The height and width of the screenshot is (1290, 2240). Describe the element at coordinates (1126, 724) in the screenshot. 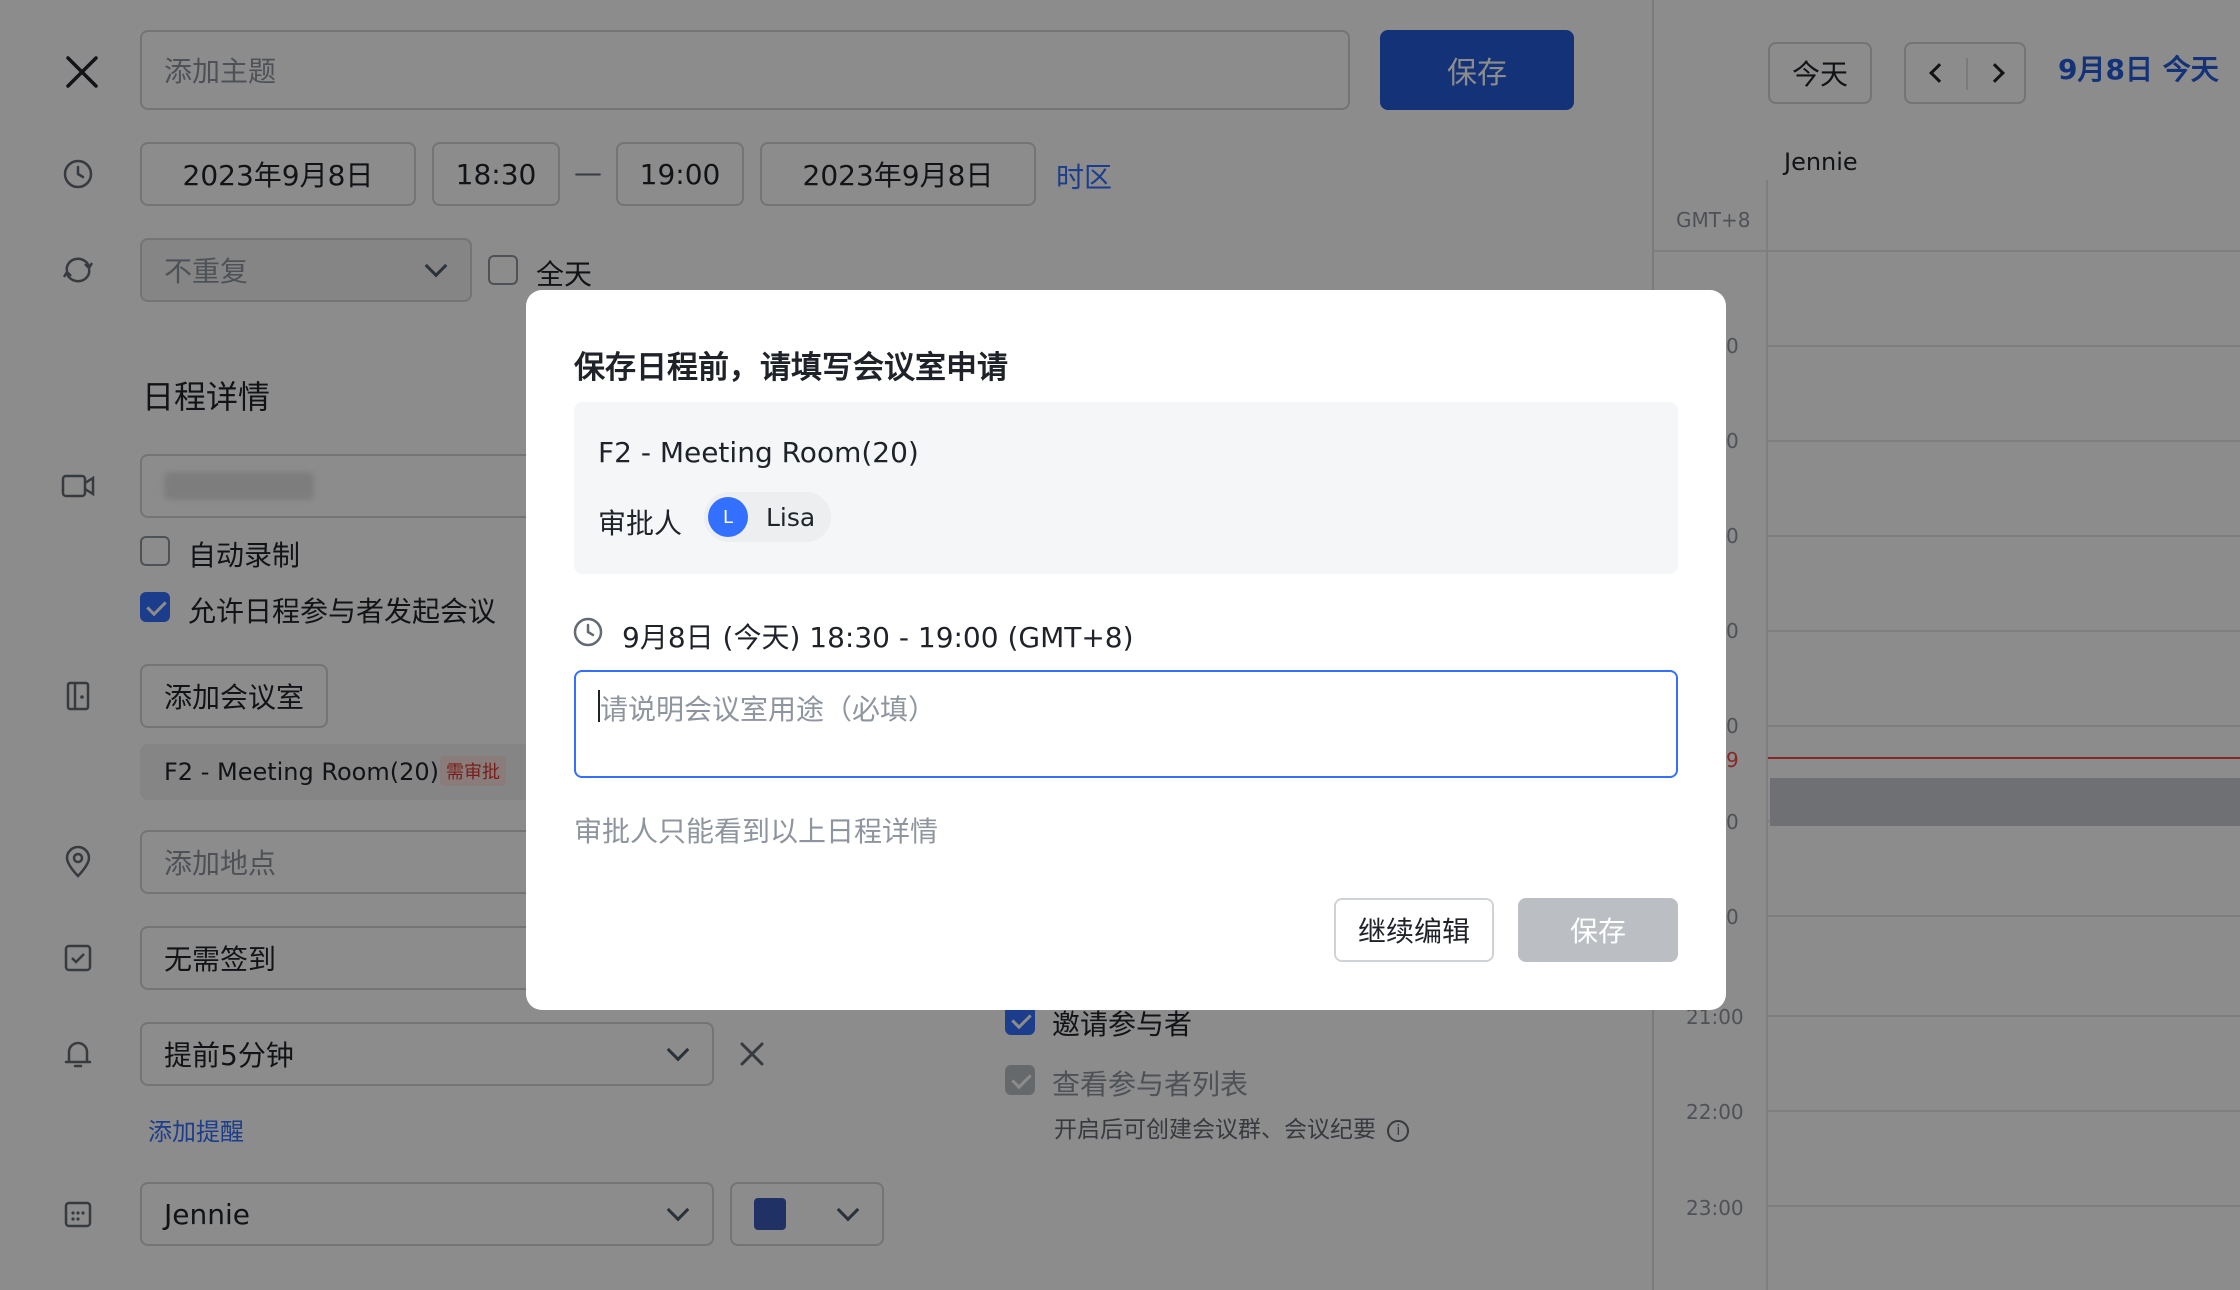

I see `purpose-textarea: 请说明会议室用途（必填）` at that location.